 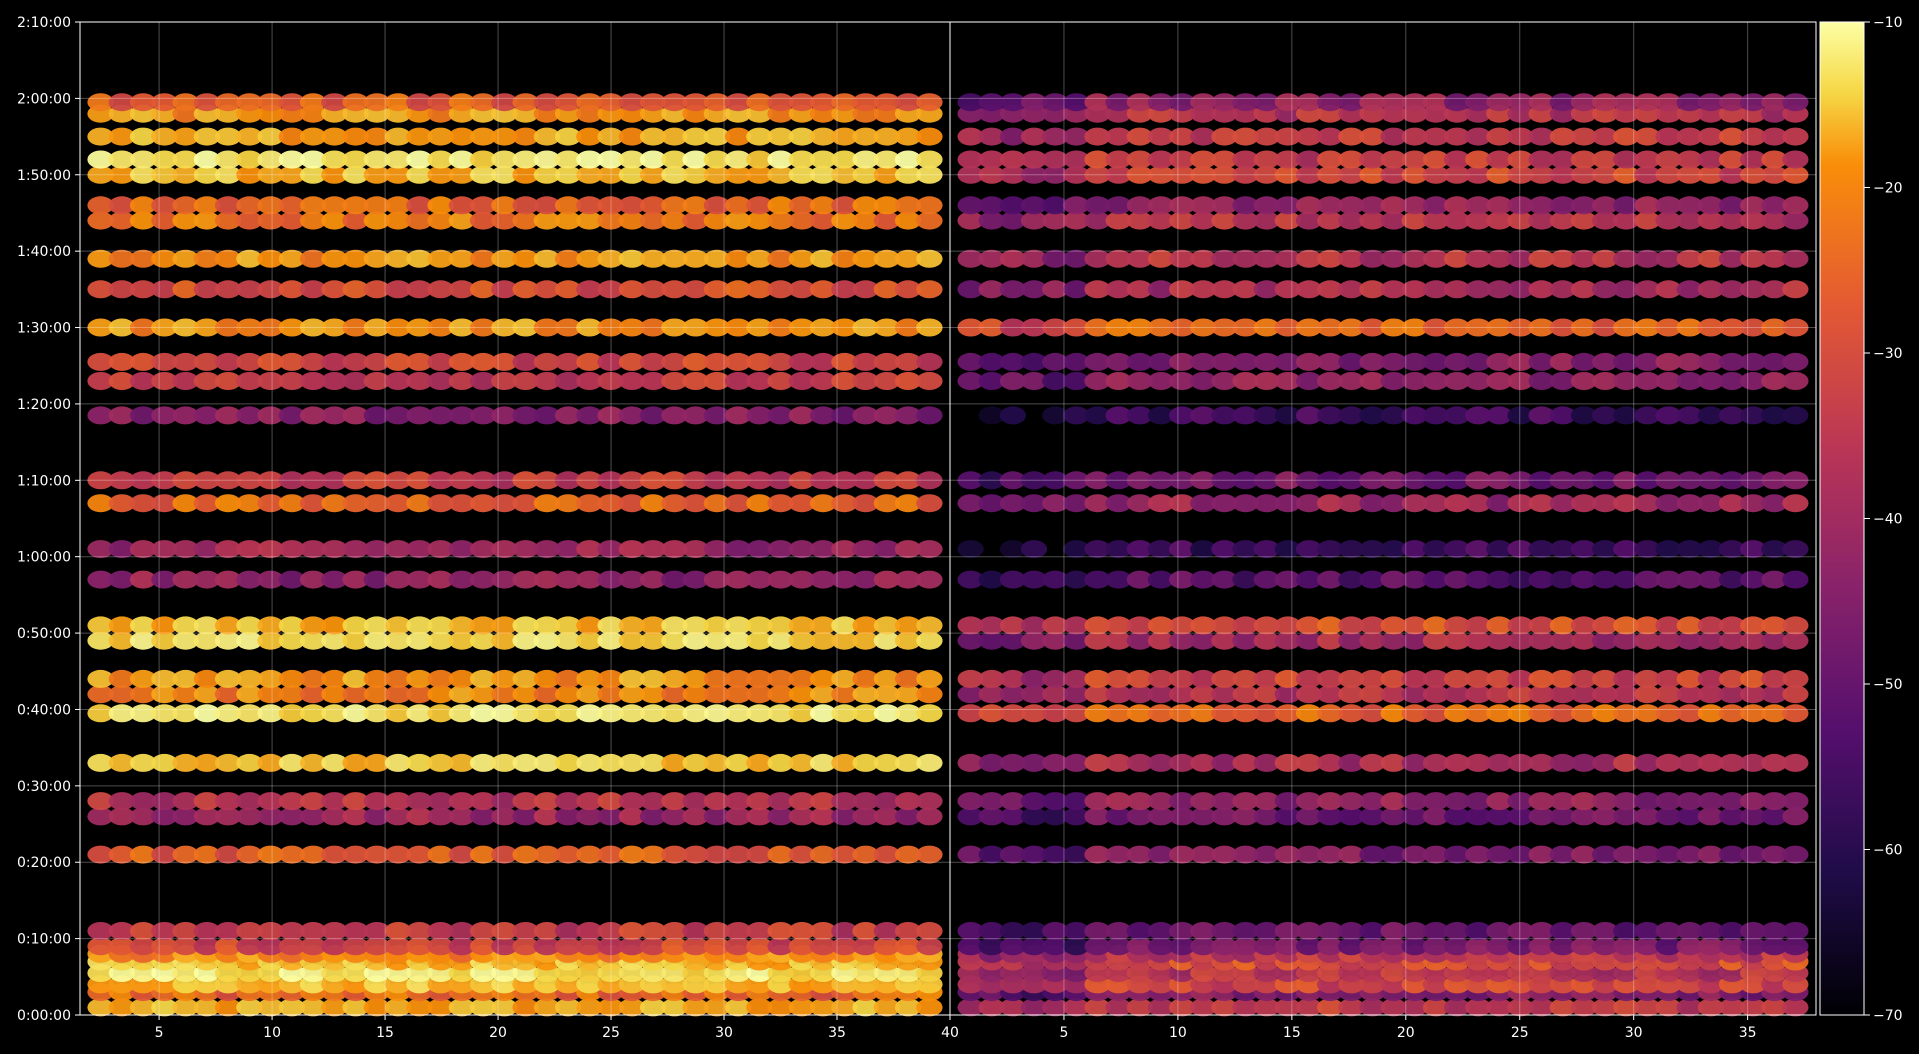 What do you see at coordinates (950, 1033) in the screenshot?
I see `x-tick-label: 40` at bounding box center [950, 1033].